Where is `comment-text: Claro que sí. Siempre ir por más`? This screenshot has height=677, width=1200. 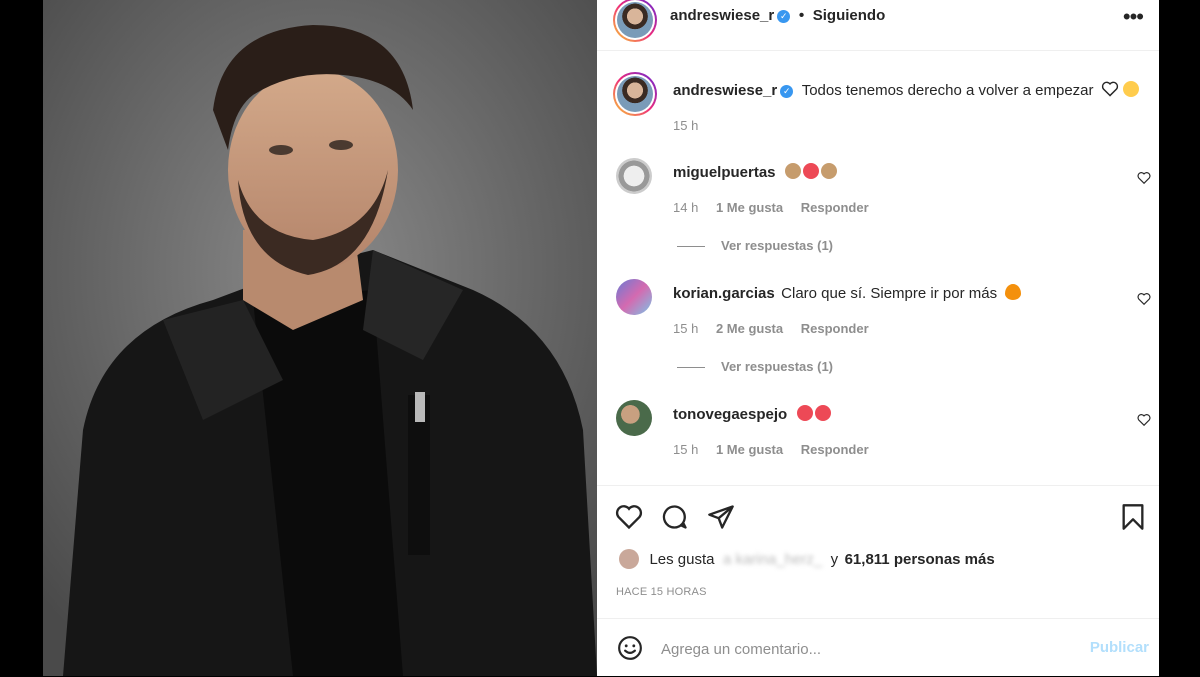 comment-text: Claro que sí. Siempre ir por más is located at coordinates (889, 293).